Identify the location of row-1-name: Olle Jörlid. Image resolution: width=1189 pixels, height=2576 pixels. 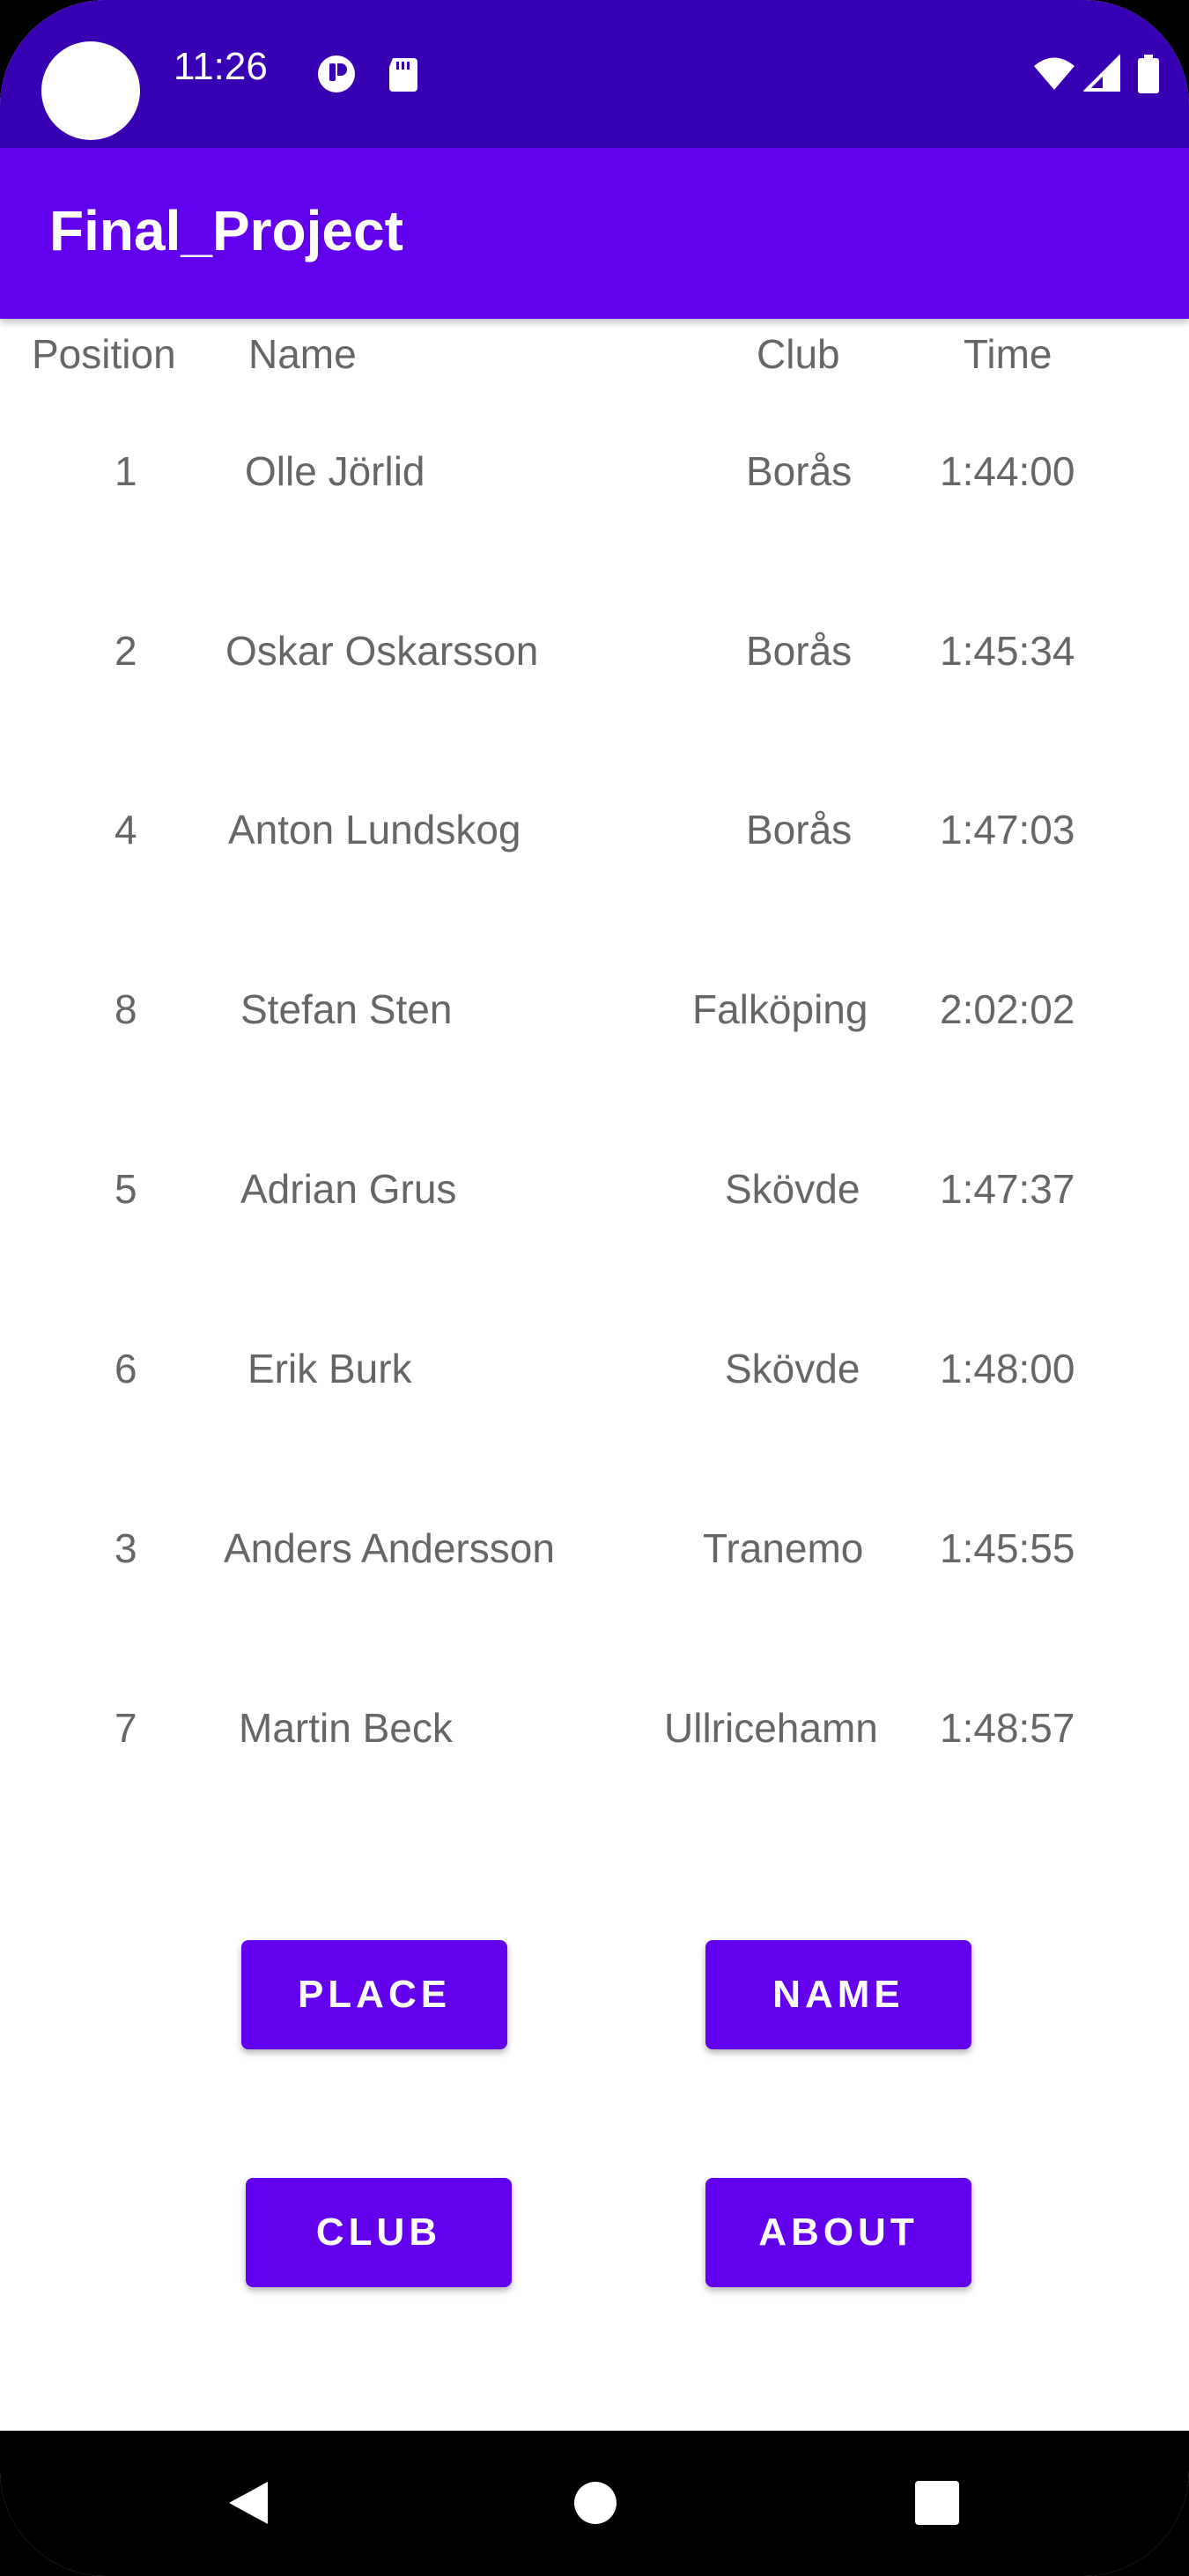
(335, 471).